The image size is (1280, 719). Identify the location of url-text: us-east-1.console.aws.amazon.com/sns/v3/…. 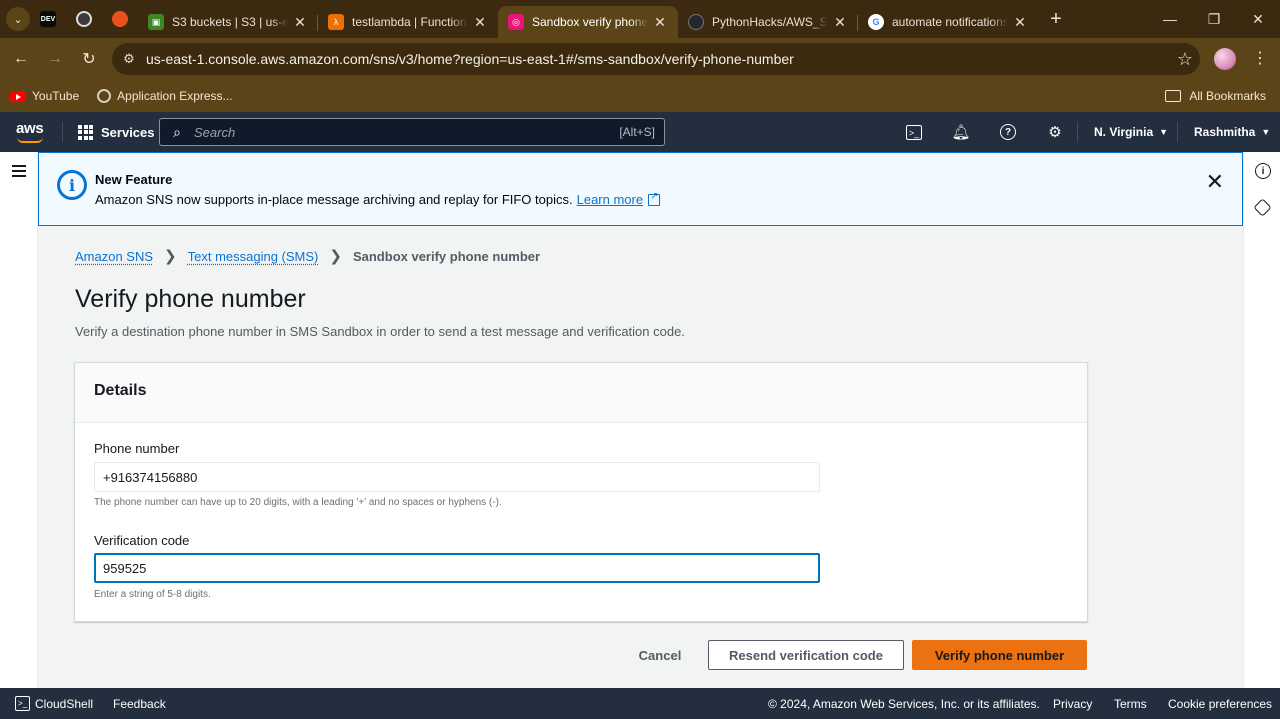
(658, 59).